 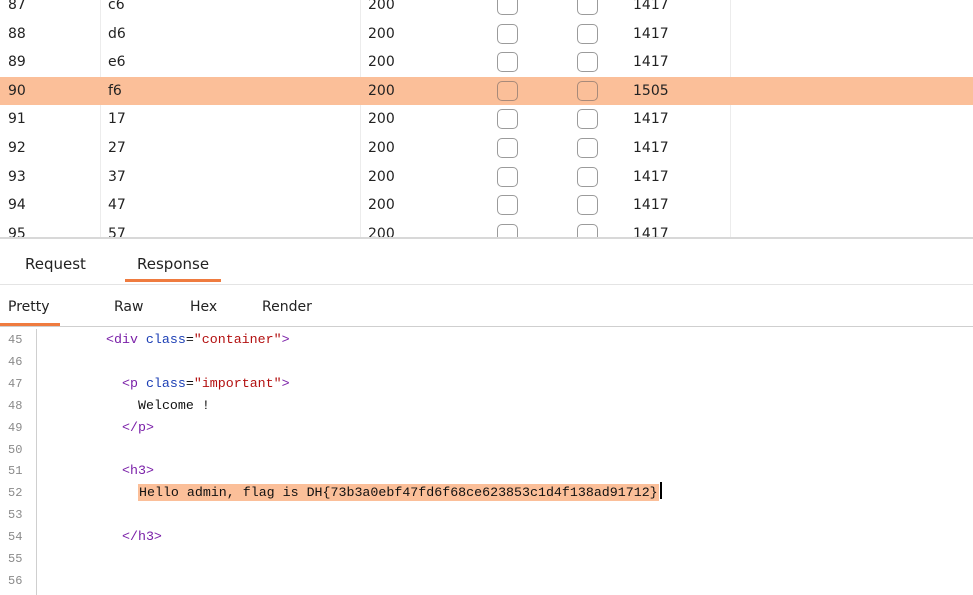 What do you see at coordinates (17, 119) in the screenshot?
I see `request-index-cell: 91` at bounding box center [17, 119].